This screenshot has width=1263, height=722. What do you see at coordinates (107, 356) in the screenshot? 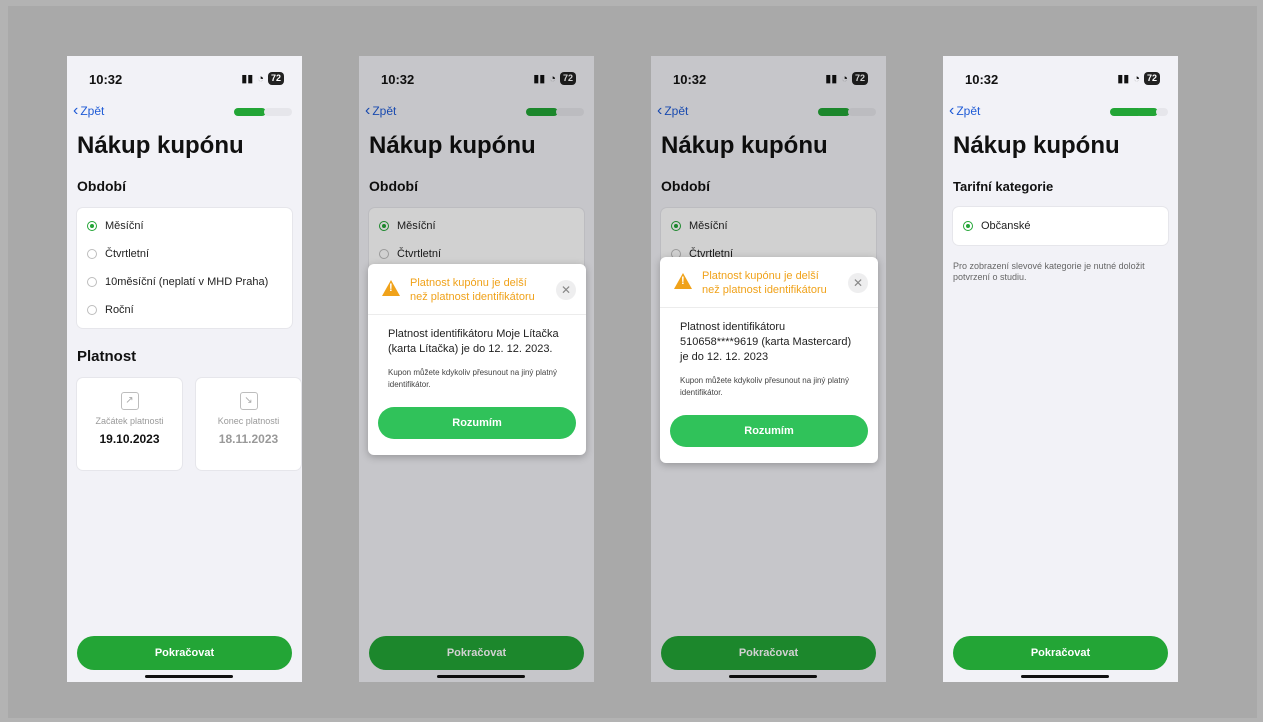
I see `section-title-validity: Platnost` at bounding box center [107, 356].